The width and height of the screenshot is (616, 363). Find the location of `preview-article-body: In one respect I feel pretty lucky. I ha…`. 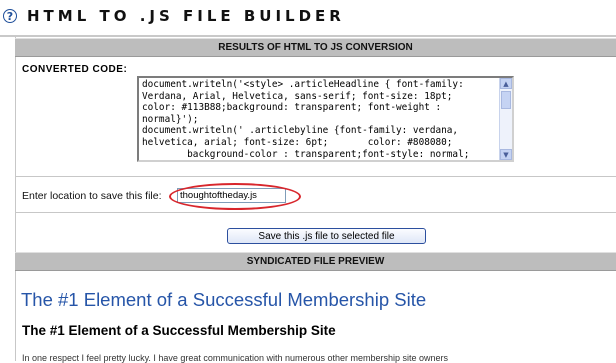

preview-article-body: In one respect I feel pretty lucky. I ha… is located at coordinates (235, 358).